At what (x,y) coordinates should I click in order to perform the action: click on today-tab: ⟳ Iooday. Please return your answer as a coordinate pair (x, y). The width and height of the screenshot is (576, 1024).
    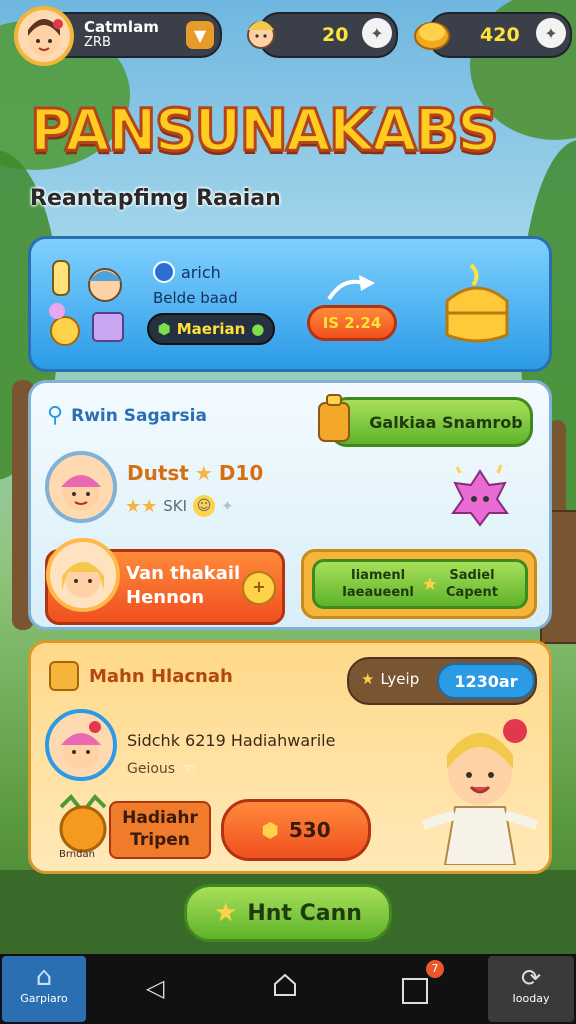
    Looking at the image, I should click on (531, 989).